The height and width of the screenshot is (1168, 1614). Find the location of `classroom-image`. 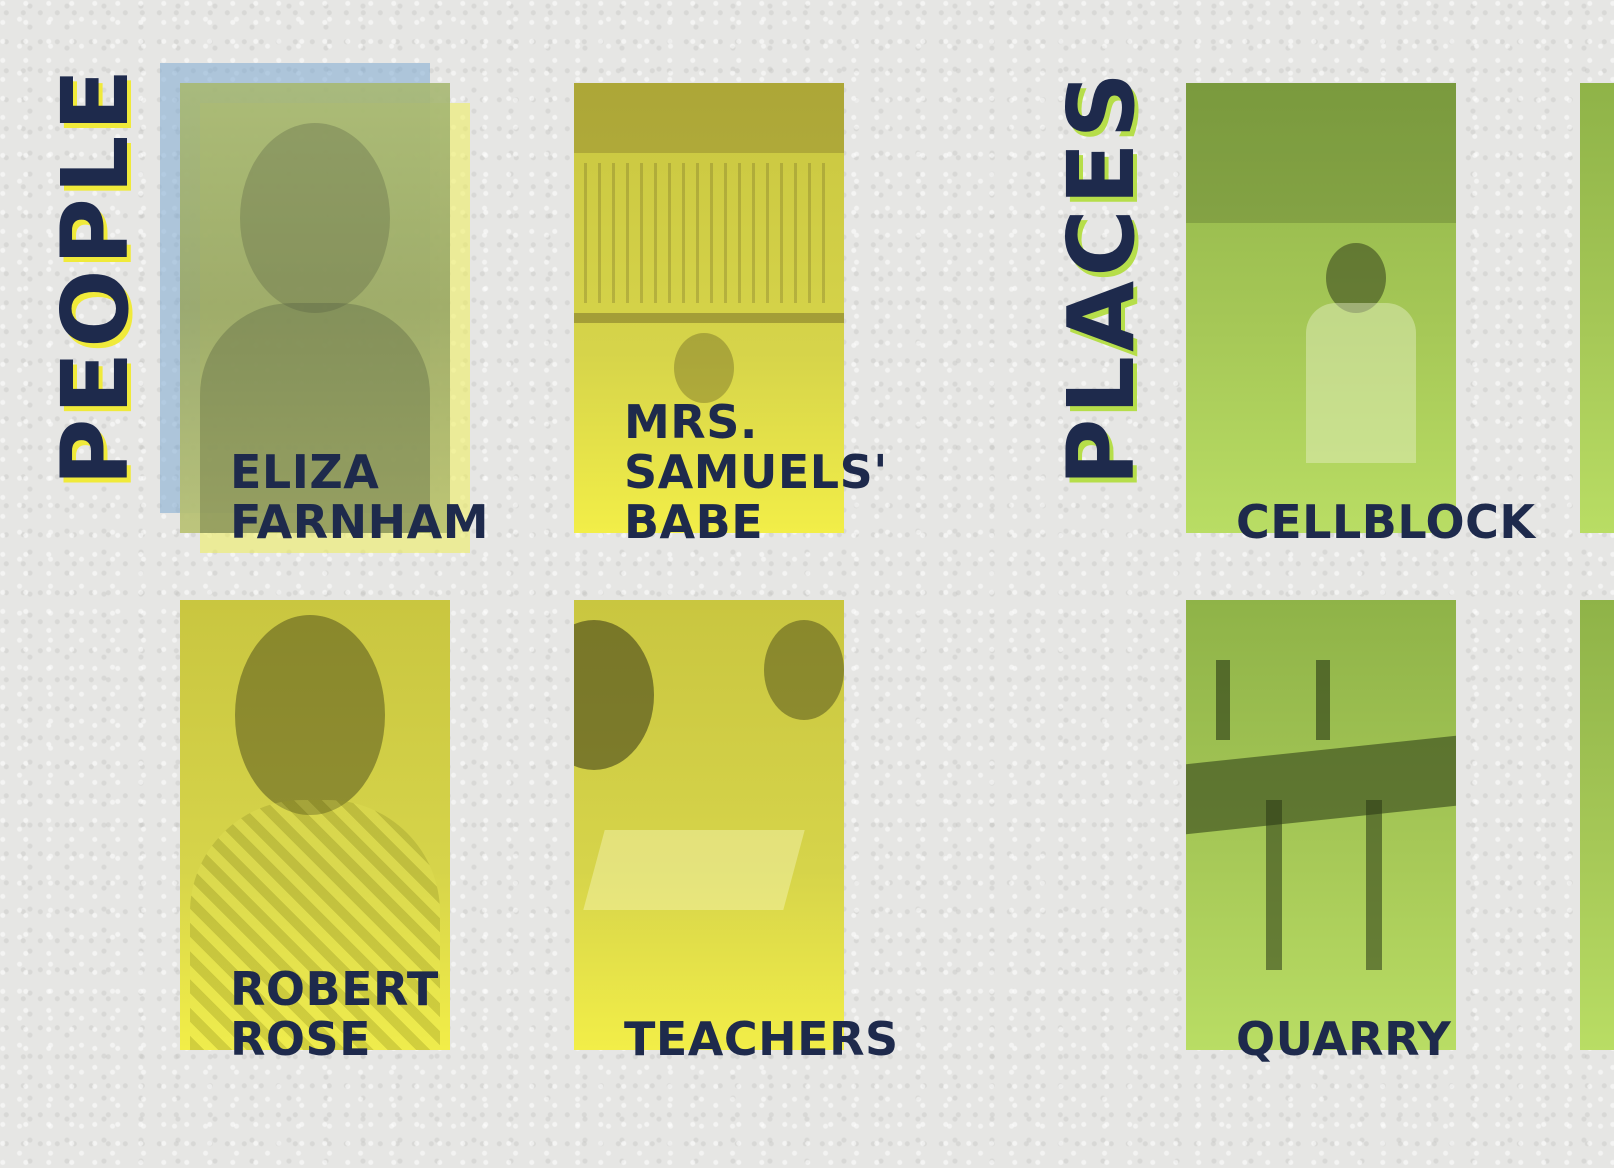

classroom-image is located at coordinates (709, 825).